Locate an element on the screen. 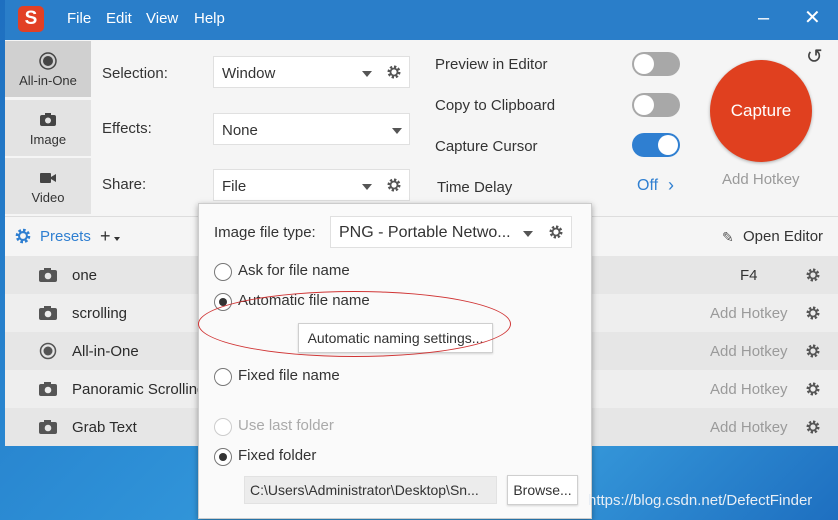  presets-gear-icon is located at coordinates (23, 236).